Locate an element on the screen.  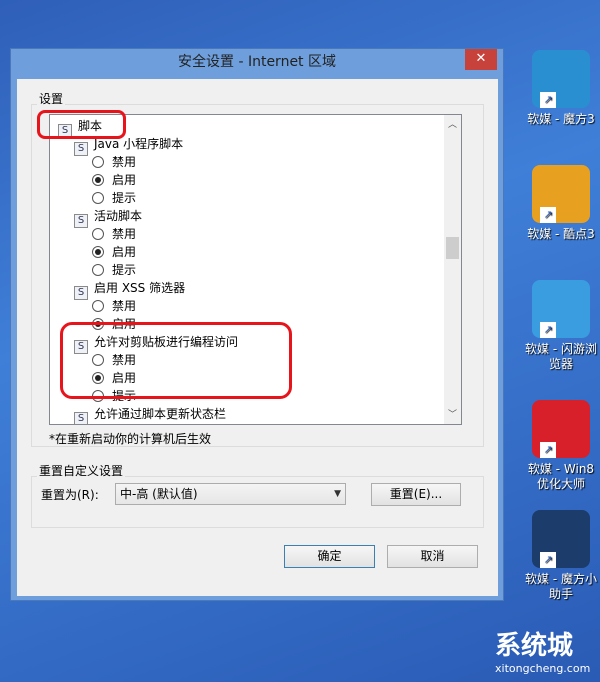
desktop-shortcut: ↗ 软媒 - 酷点3 is located at coordinates (561, 203).